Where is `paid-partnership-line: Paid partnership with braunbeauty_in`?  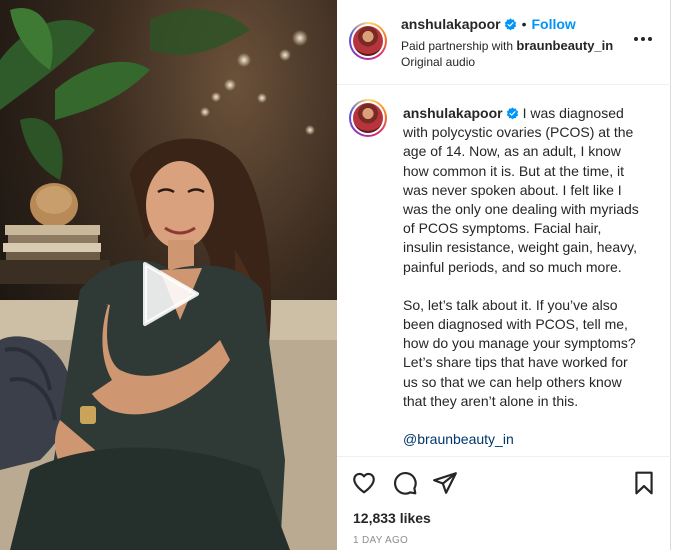 paid-partnership-line: Paid partnership with braunbeauty_in is located at coordinates (507, 45).